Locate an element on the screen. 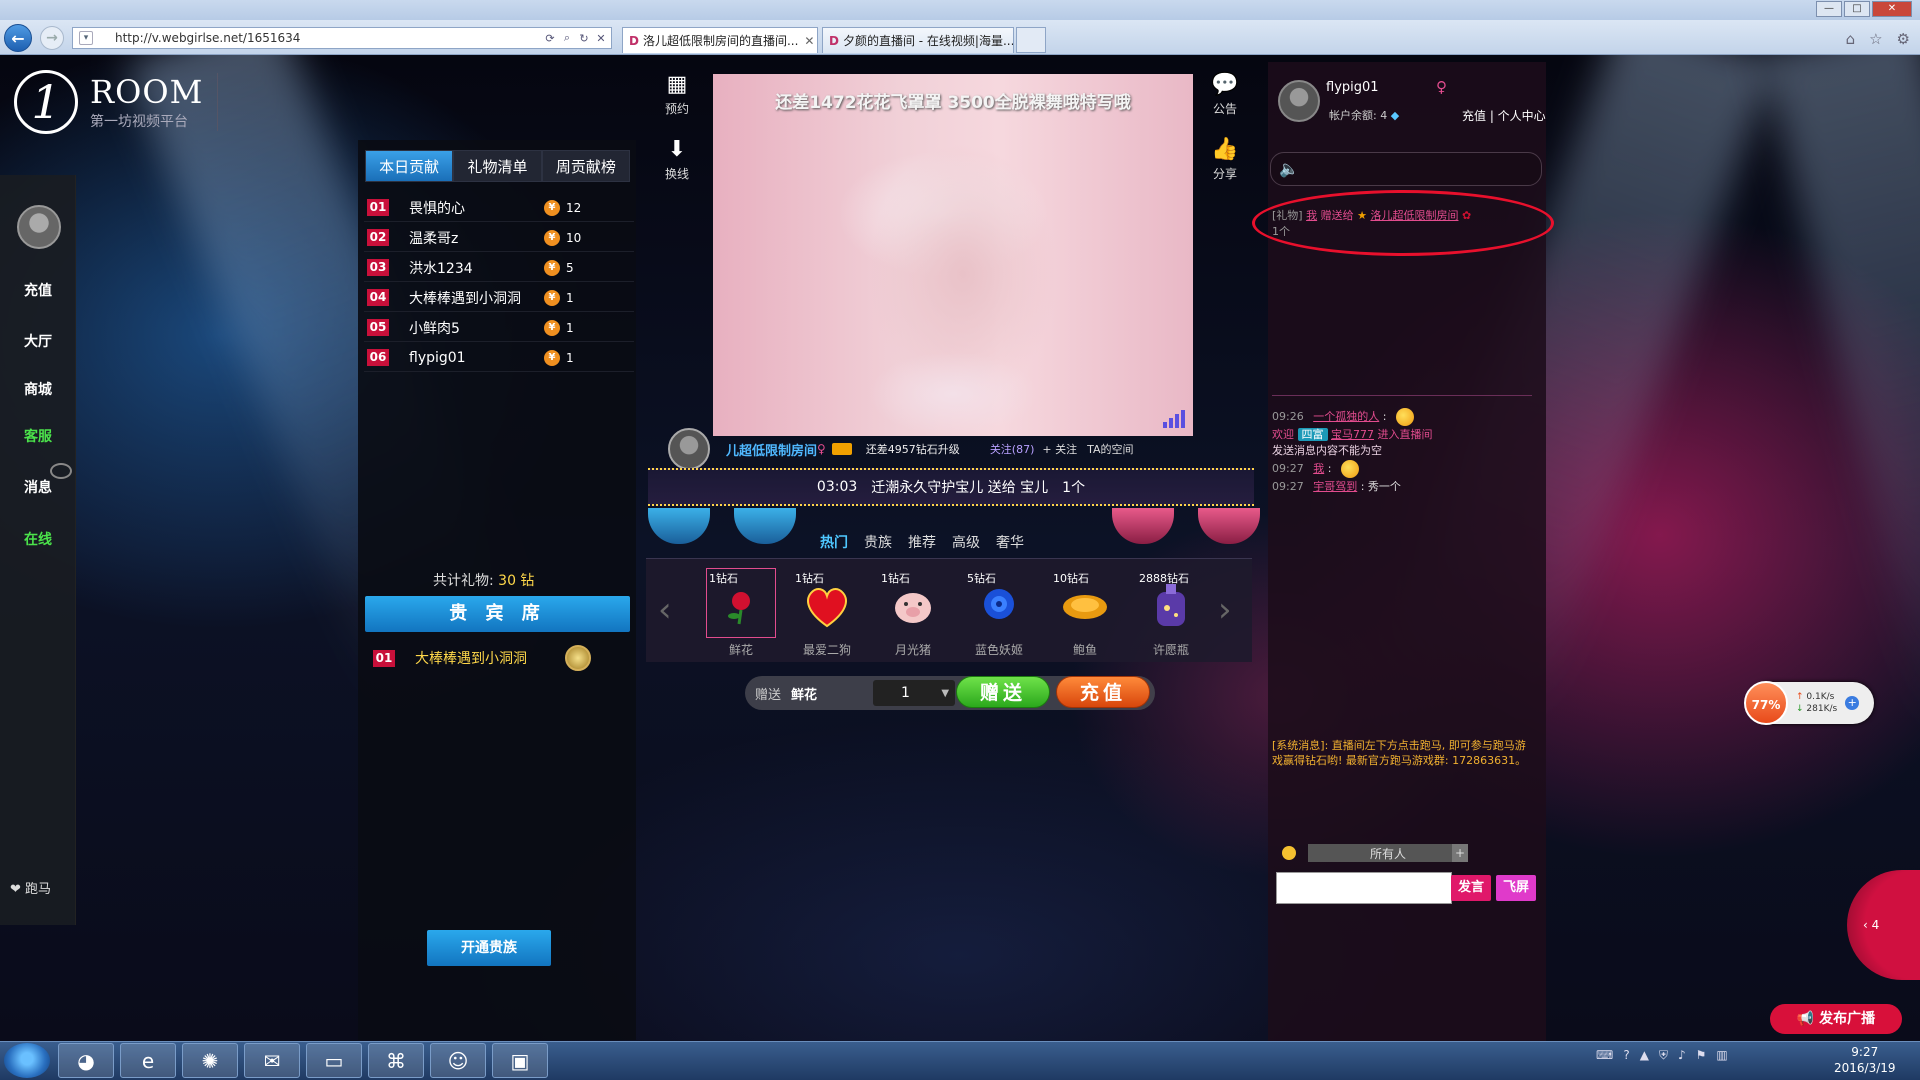 This screenshot has width=1920, height=1080. ranking-row: 06 flypig01 ¥ 1 is located at coordinates (499, 358).